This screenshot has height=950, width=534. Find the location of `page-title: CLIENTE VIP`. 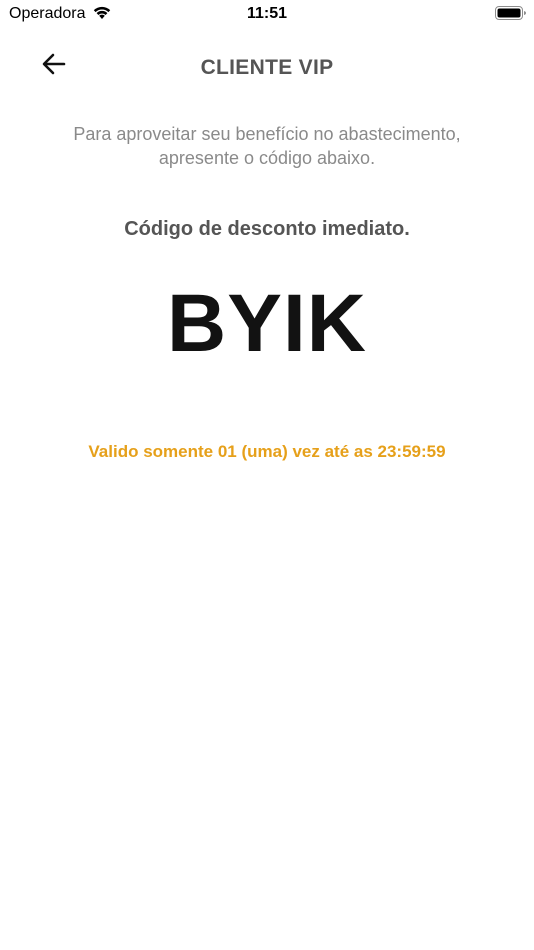

page-title: CLIENTE VIP is located at coordinates (267, 67).